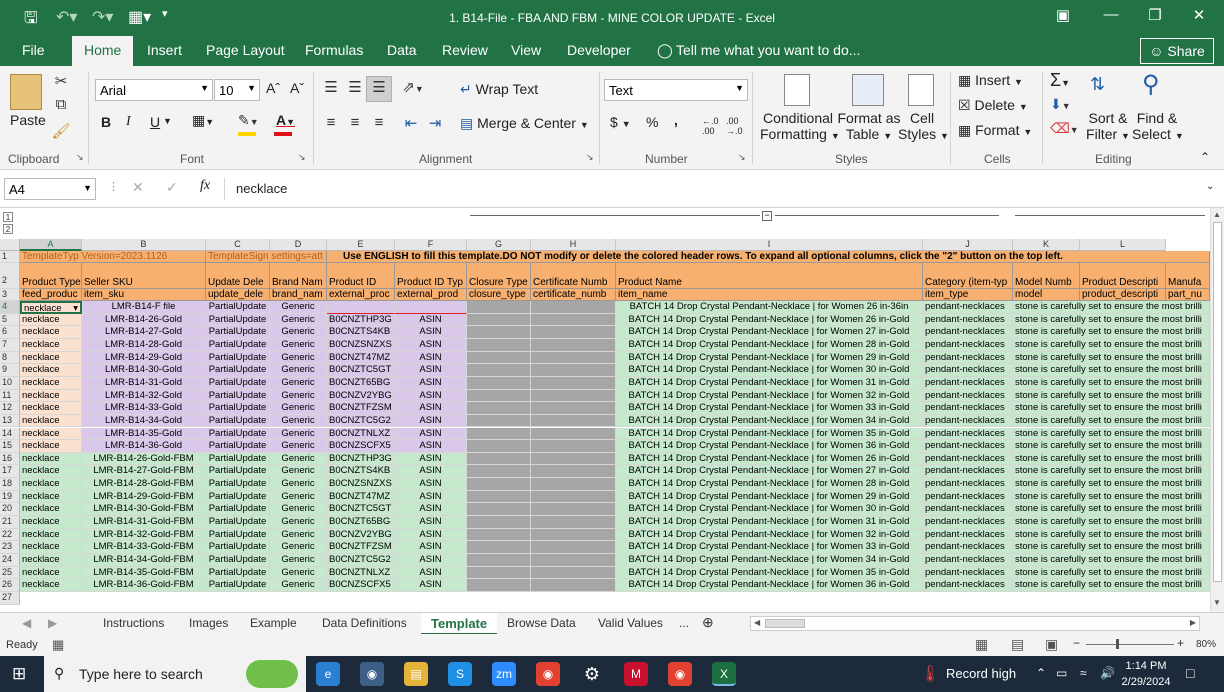 This screenshot has width=1224, height=692. What do you see at coordinates (1123, 295) in the screenshot?
I see `header-field-l: product_descripti` at bounding box center [1123, 295].